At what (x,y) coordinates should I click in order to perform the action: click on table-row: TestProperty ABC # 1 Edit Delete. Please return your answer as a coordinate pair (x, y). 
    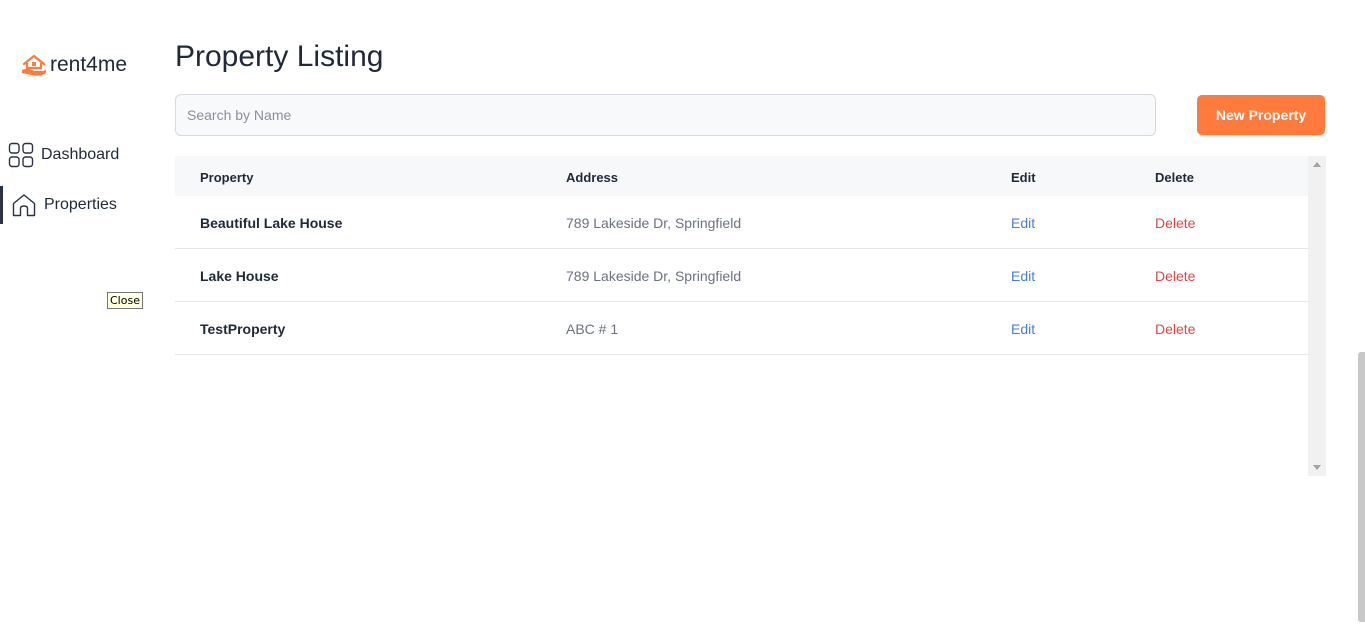
    Looking at the image, I should click on (741, 328).